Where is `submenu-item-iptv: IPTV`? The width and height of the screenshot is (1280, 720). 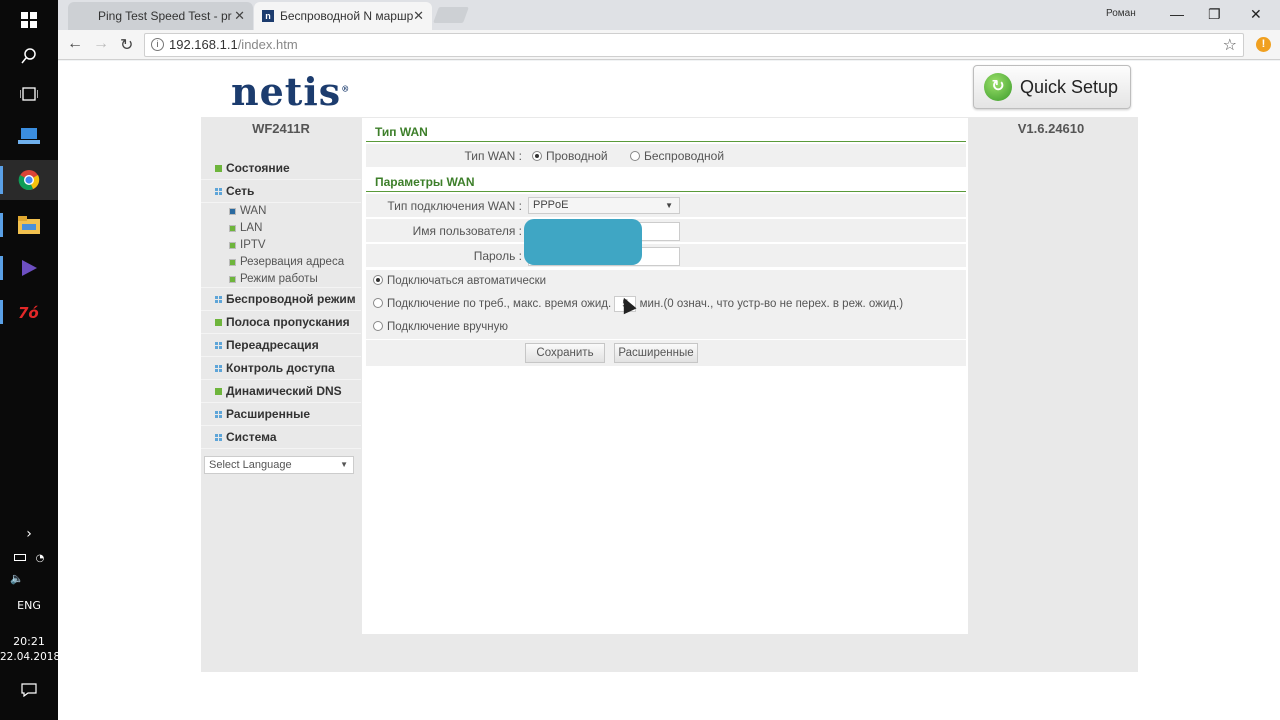
submenu-item-iptv: IPTV is located at coordinates (281, 245).